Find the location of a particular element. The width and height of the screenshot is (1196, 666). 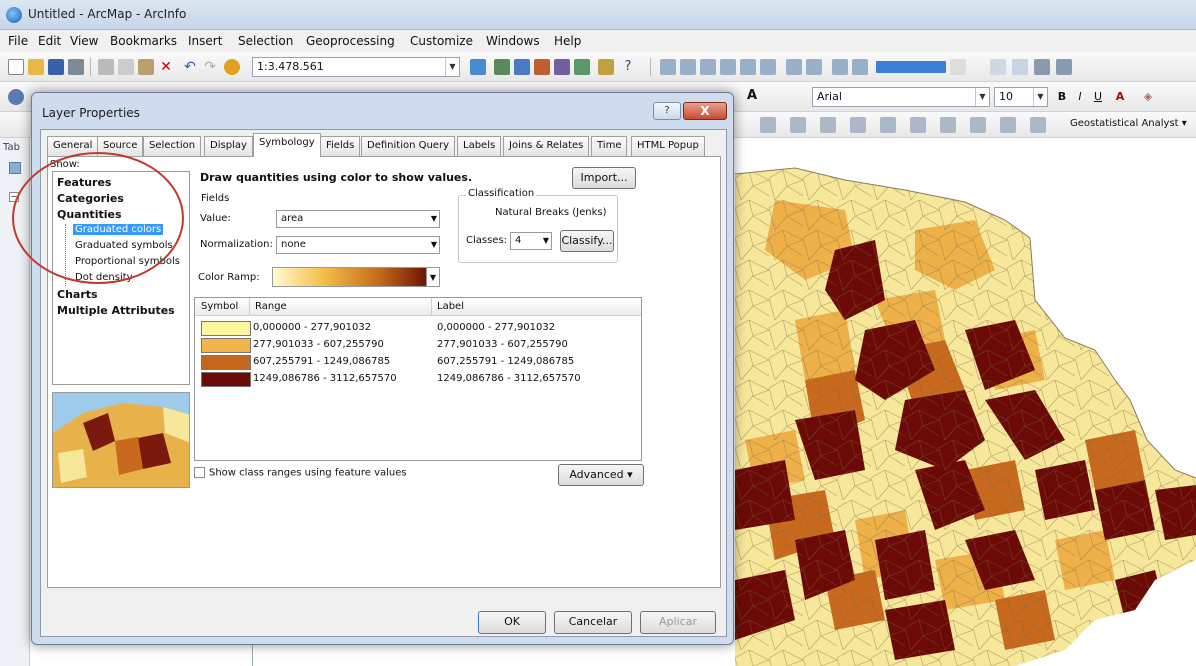

tab-selection: Selection is located at coordinates (172, 146).